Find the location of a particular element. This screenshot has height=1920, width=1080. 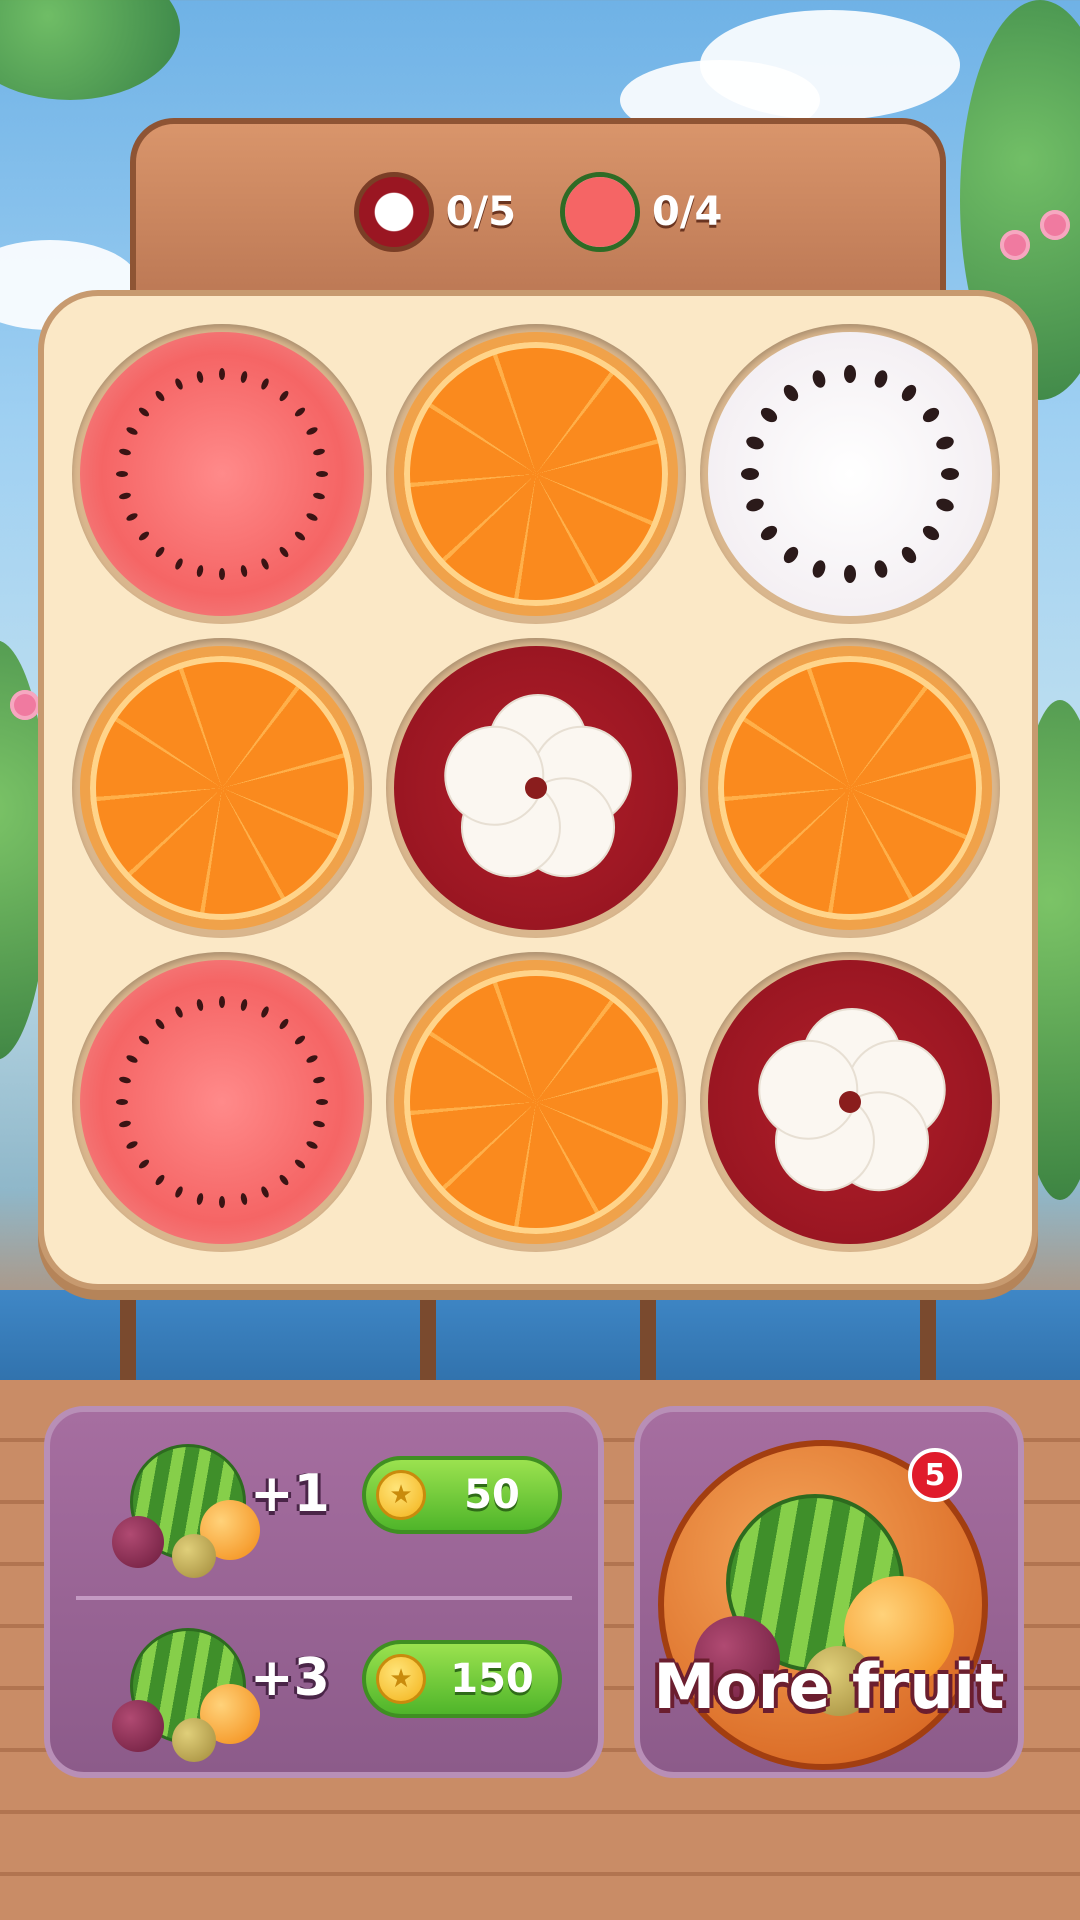

dragonfruit-icon is located at coordinates (850, 474).